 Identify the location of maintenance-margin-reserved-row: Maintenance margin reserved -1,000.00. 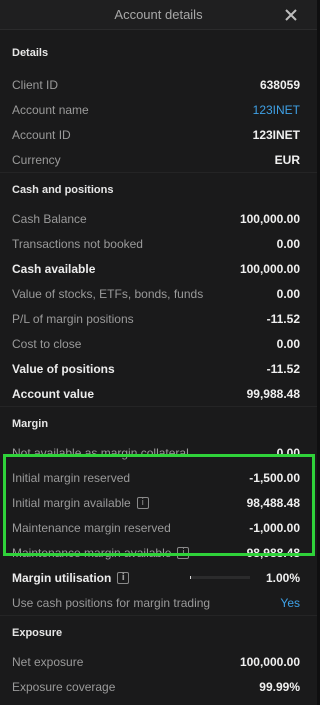
(158, 527).